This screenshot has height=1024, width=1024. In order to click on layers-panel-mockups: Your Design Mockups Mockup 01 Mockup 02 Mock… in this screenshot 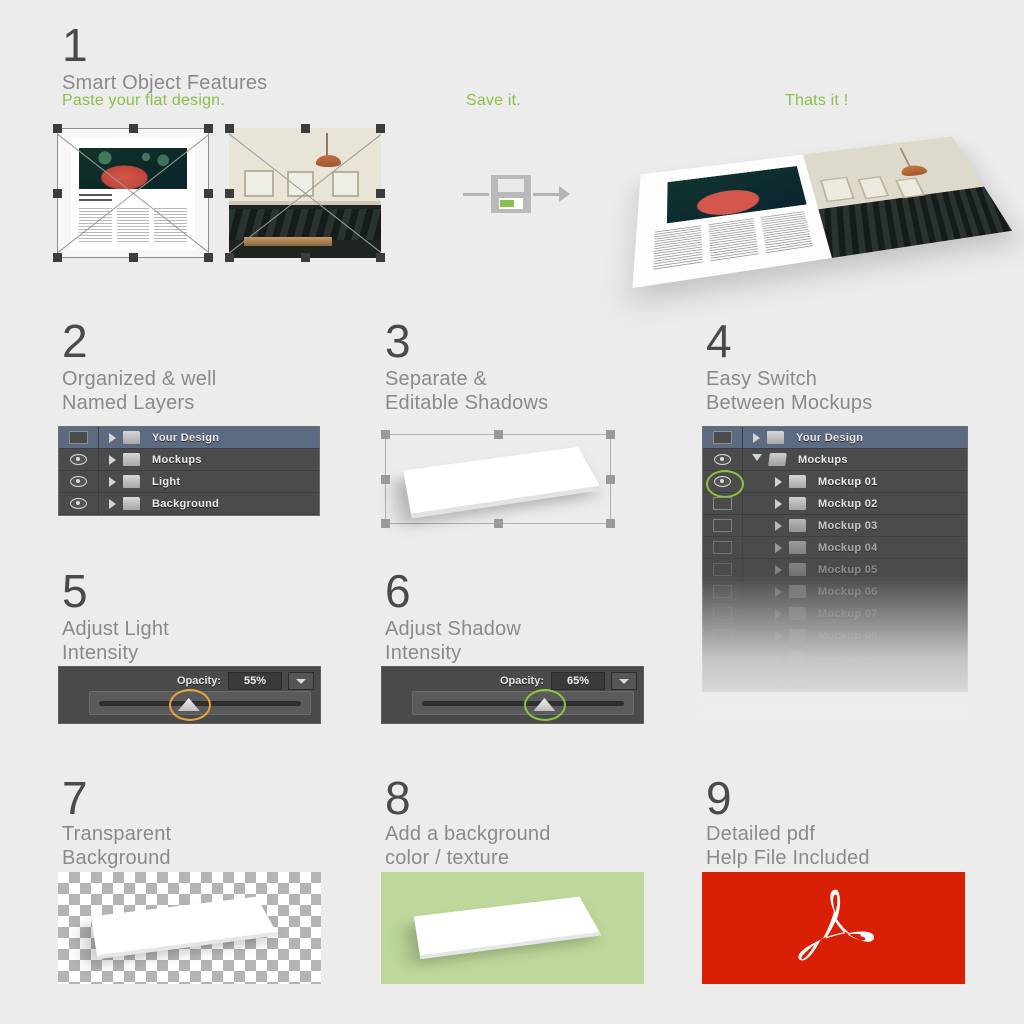, I will do `click(835, 559)`.